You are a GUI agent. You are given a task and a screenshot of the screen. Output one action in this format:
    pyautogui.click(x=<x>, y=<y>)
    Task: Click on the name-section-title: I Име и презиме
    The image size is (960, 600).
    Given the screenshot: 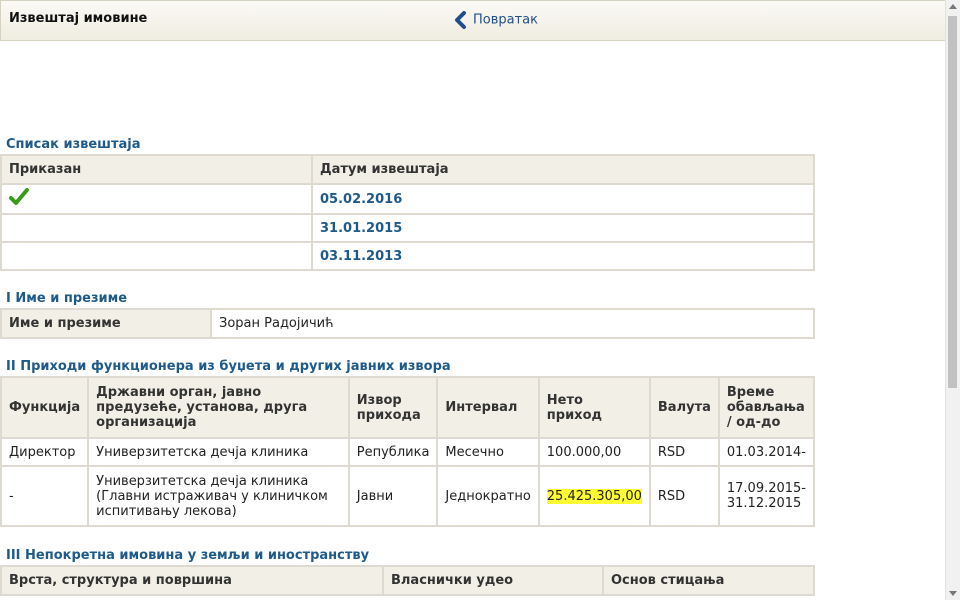 What is the action you would take?
    pyautogui.click(x=67, y=298)
    